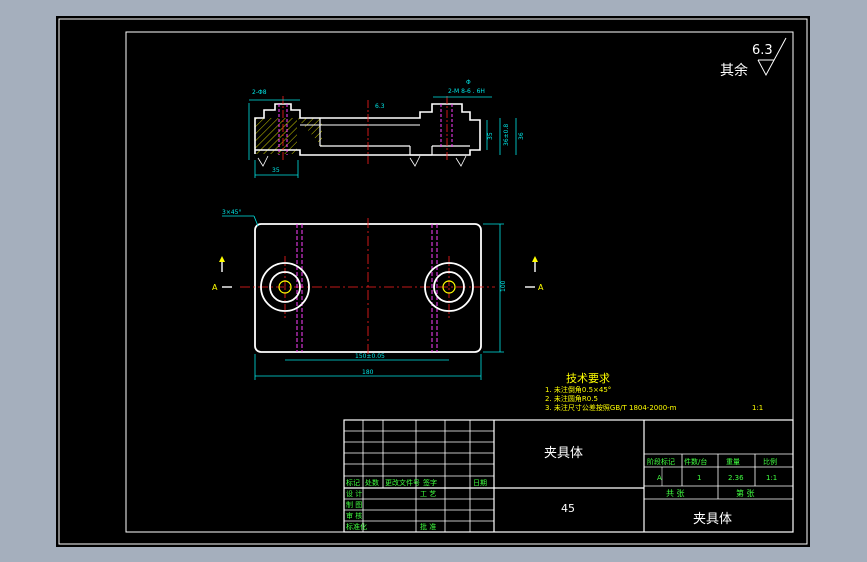 The width and height of the screenshot is (867, 562). Describe the element at coordinates (354, 493) in the screenshot. I see `sign-row: 设 计` at that location.